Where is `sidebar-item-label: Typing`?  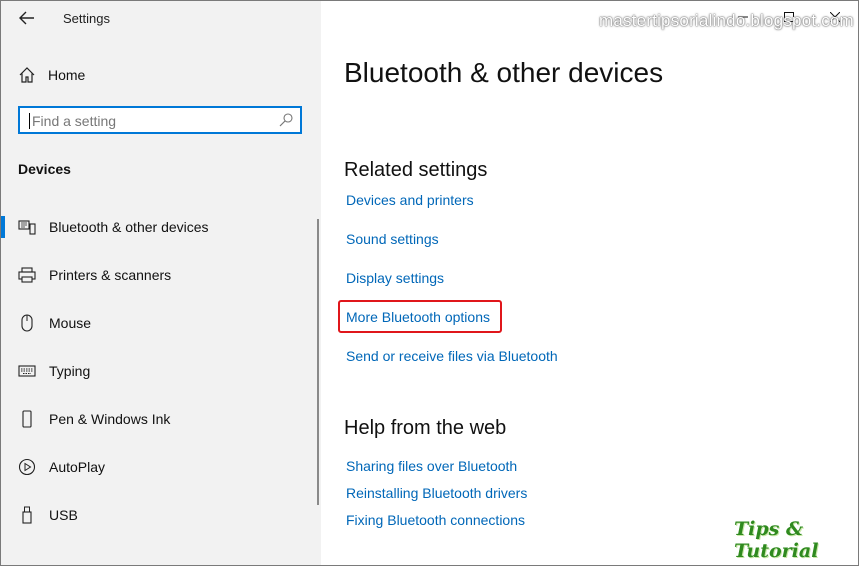 sidebar-item-label: Typing is located at coordinates (70, 371).